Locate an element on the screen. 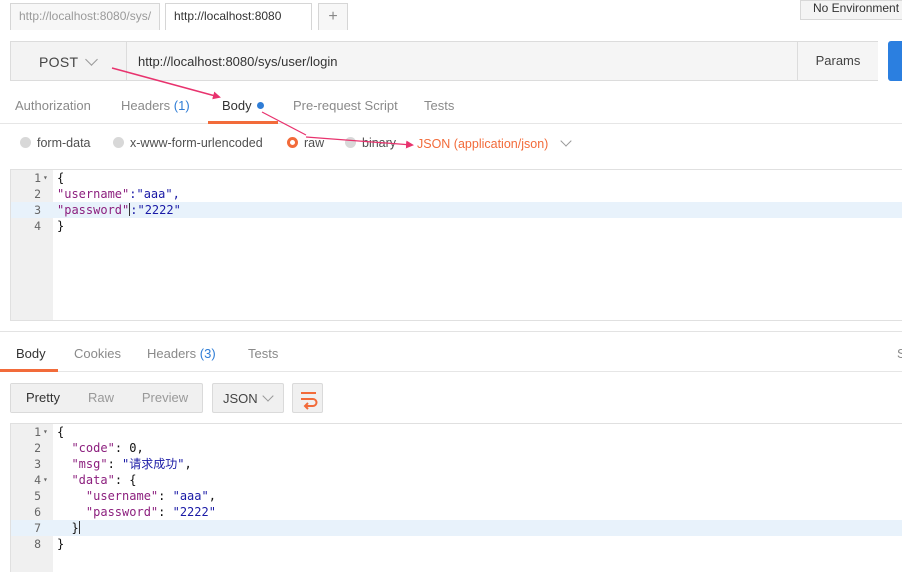 This screenshot has width=902, height=572. response-tab-headers: Headers (3) is located at coordinates (181, 353).